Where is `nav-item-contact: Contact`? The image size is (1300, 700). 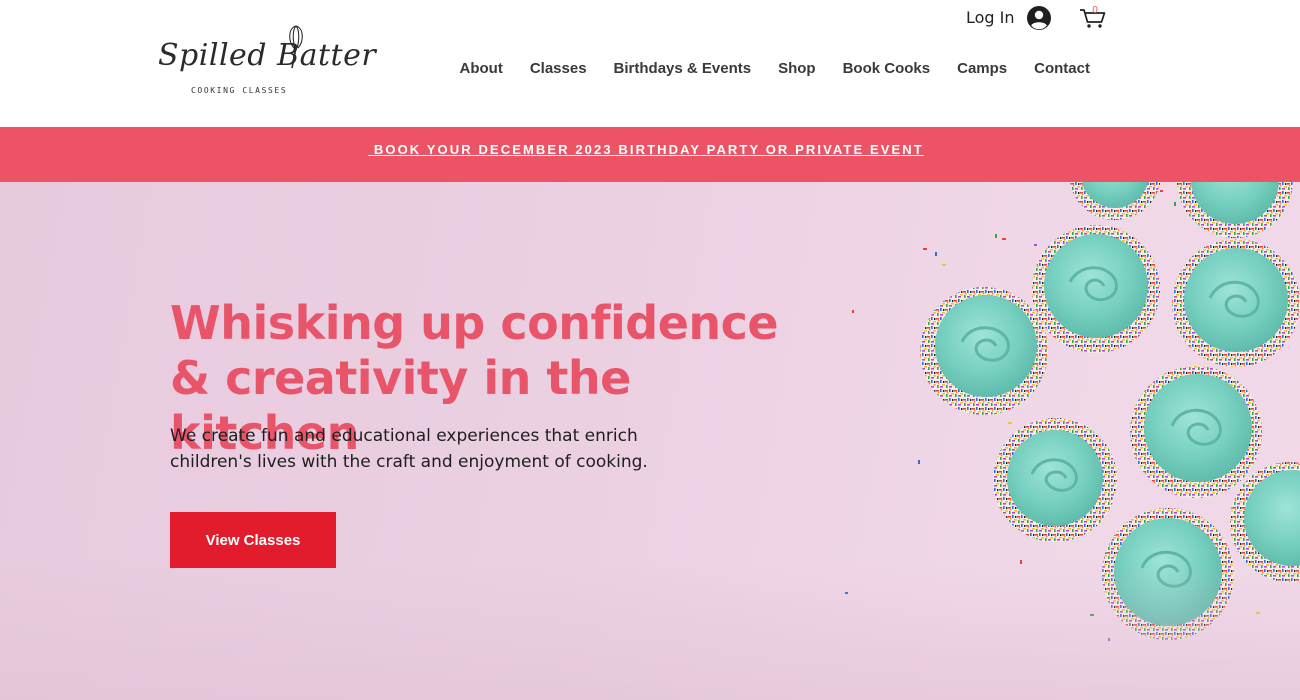
nav-item-contact: Contact is located at coordinates (1062, 69).